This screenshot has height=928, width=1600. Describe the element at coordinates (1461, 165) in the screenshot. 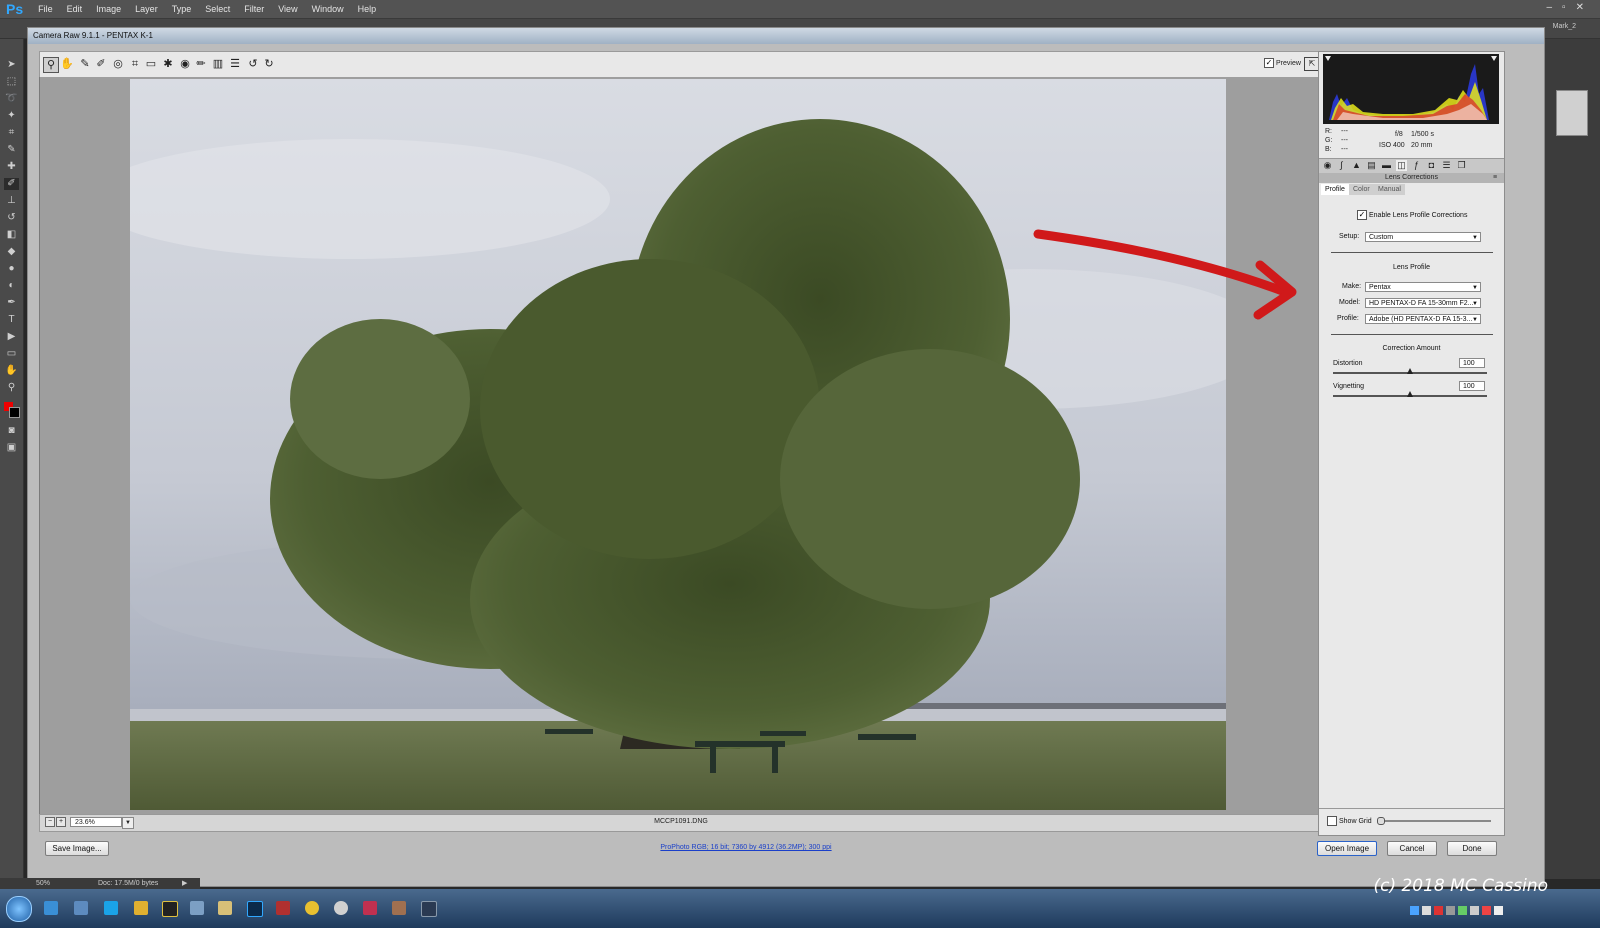

I see `snapshots-icon: ❐` at that location.